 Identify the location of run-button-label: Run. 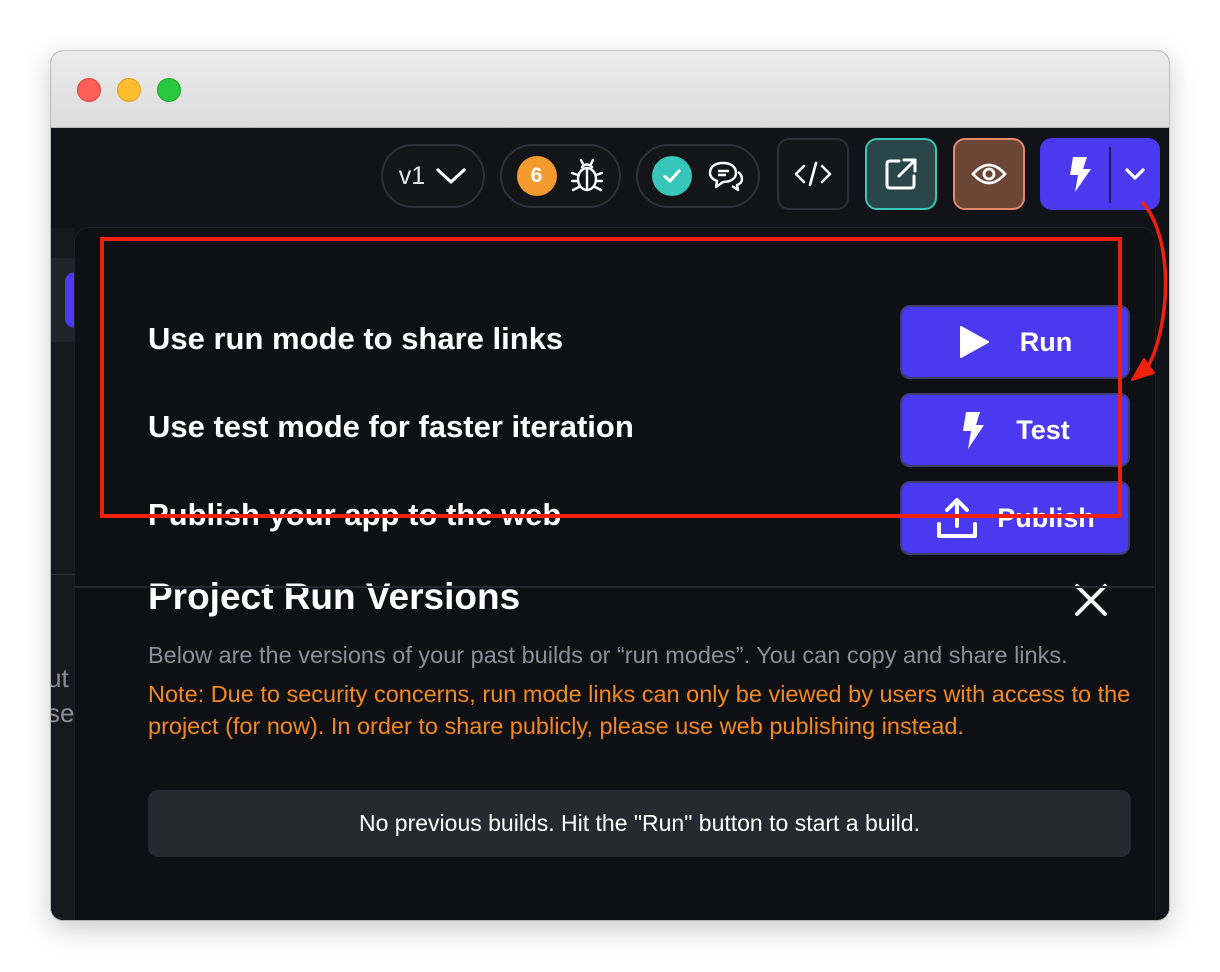
(1046, 341).